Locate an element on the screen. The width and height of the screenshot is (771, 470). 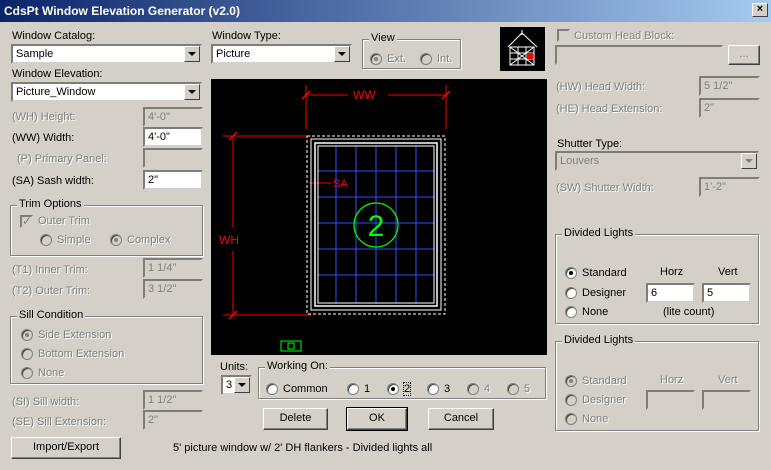
sill-width-field: 1 1/2" is located at coordinates (173, 400).